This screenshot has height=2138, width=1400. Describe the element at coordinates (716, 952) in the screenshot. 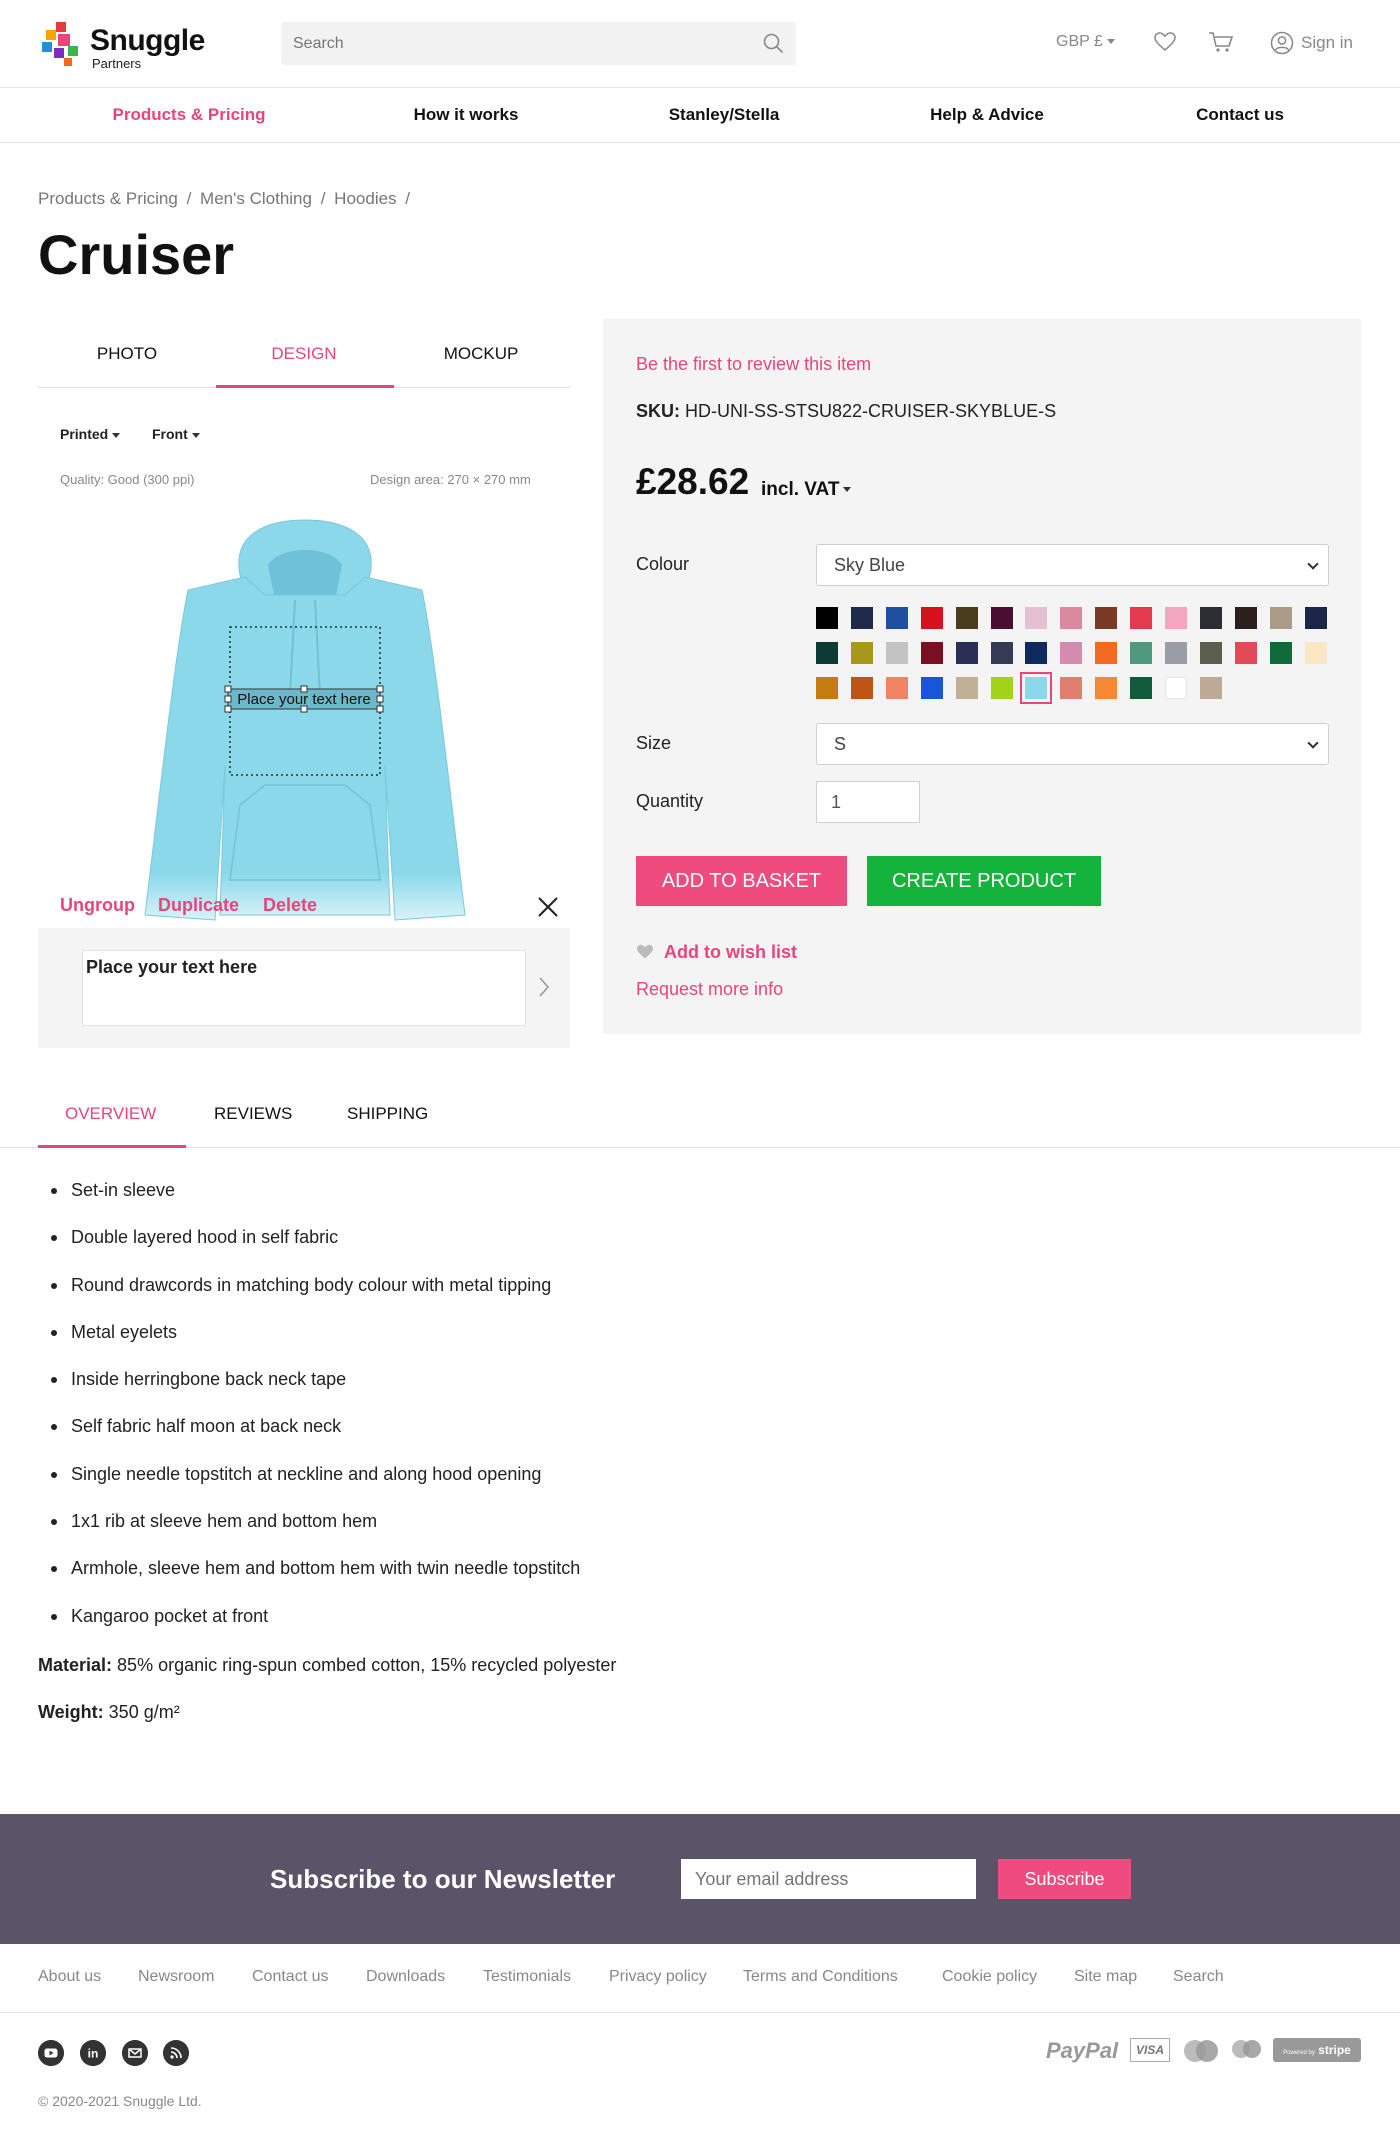

I see `add-to-wishlist-link: Add to wish list` at that location.